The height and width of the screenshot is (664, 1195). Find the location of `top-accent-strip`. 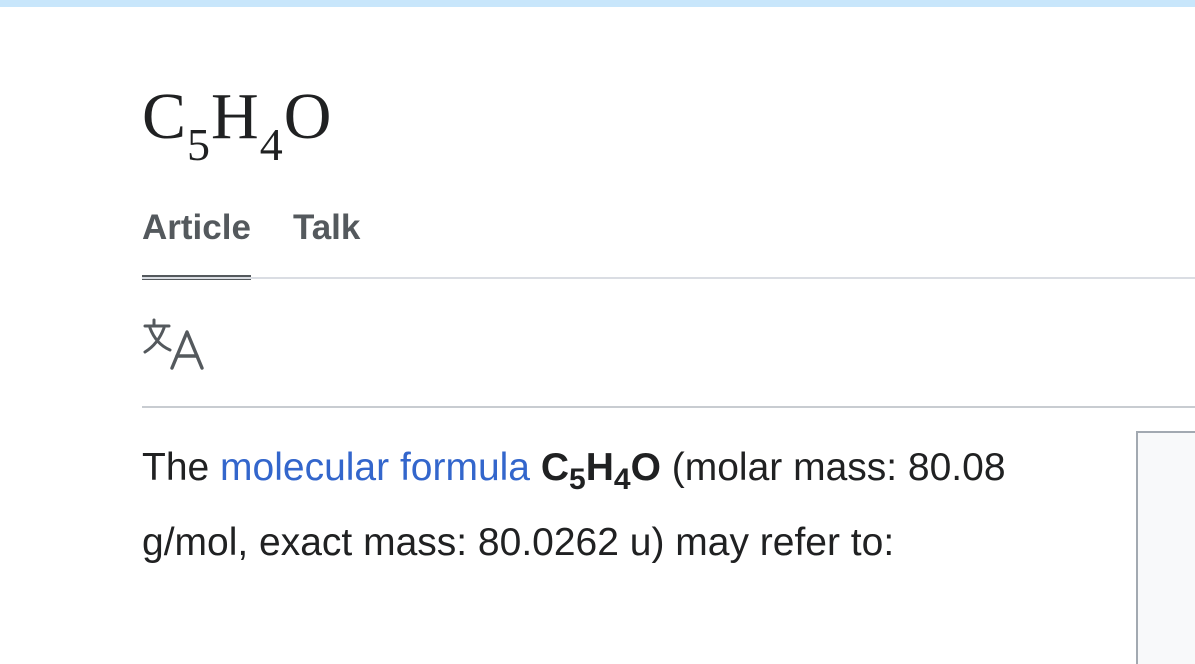

top-accent-strip is located at coordinates (597, 3).